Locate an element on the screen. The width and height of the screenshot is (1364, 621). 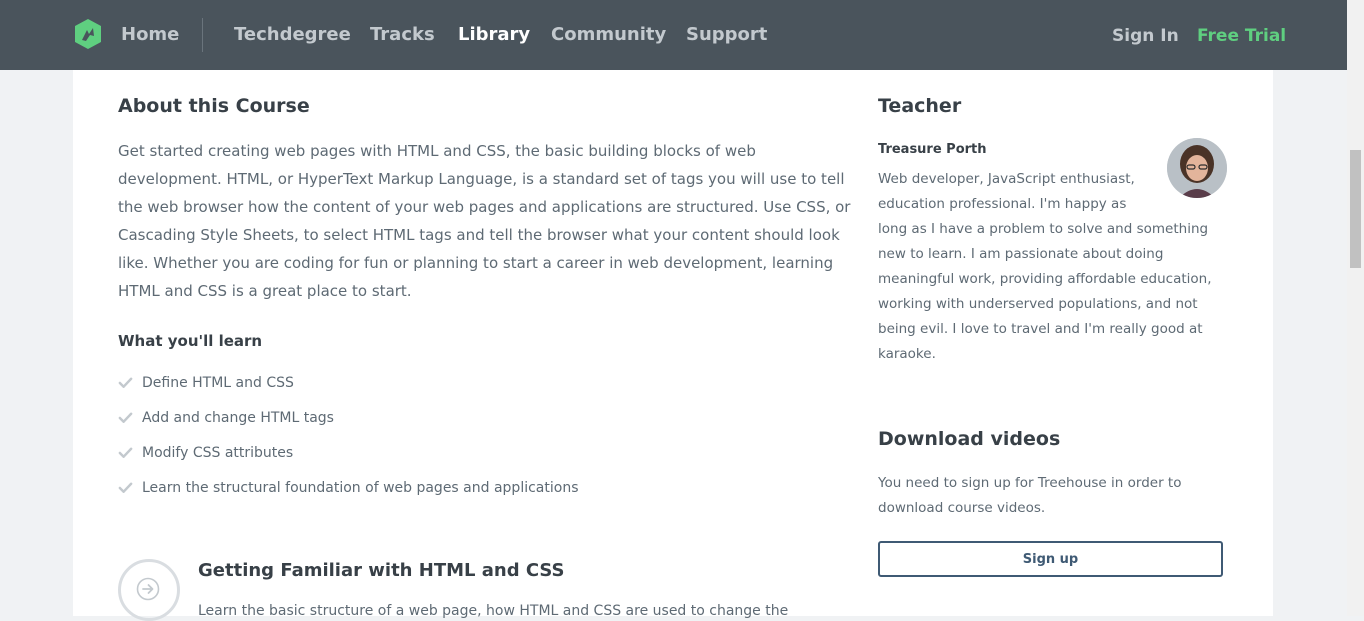
about-course-heading: About this Course is located at coordinates (214, 106).